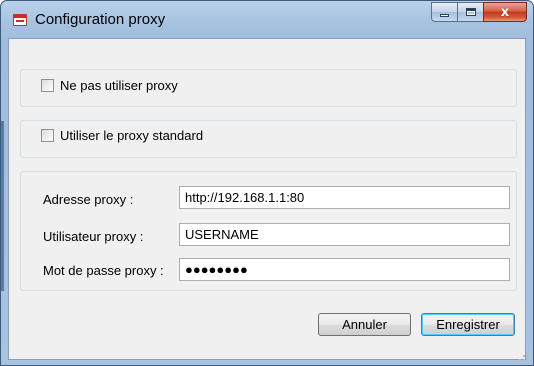  Describe the element at coordinates (344, 234) in the screenshot. I see `proxy-user-input: USERNAME` at that location.